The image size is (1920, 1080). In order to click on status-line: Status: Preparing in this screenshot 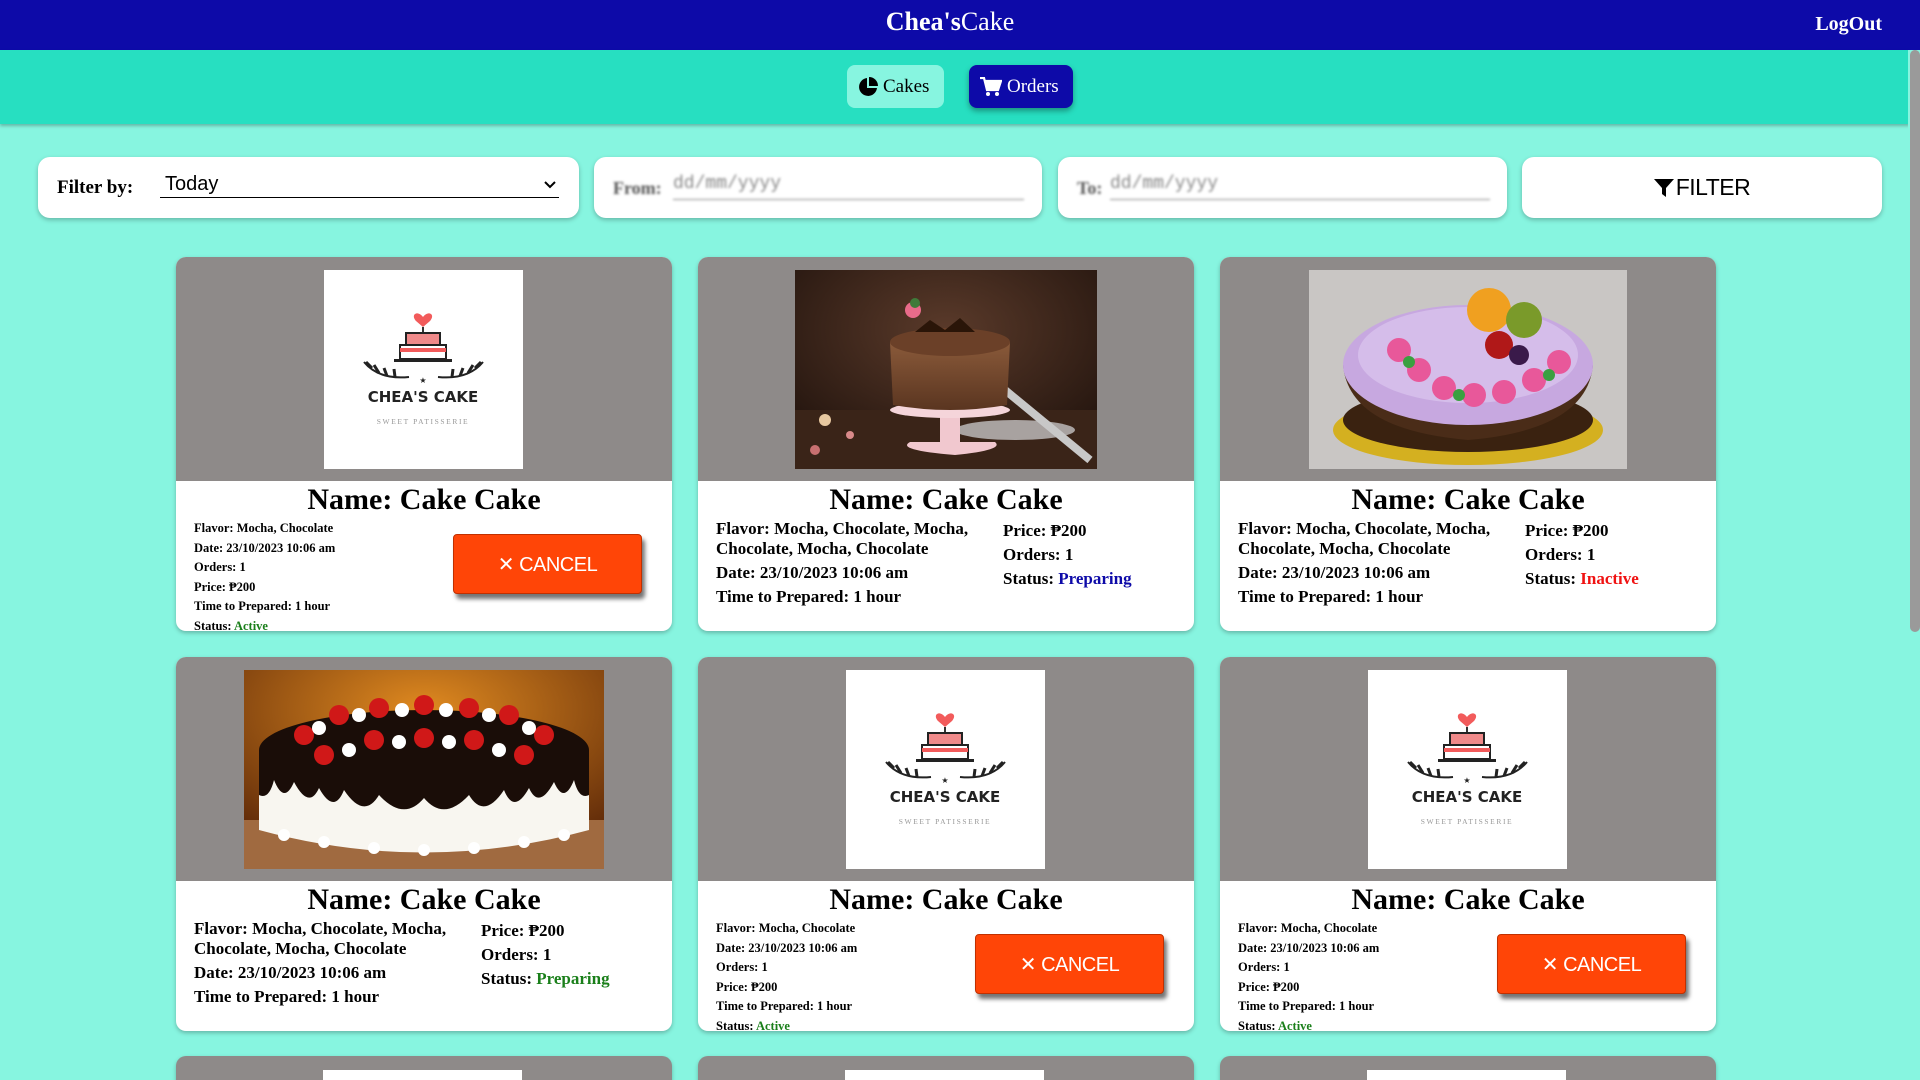, I will do `click(1067, 579)`.